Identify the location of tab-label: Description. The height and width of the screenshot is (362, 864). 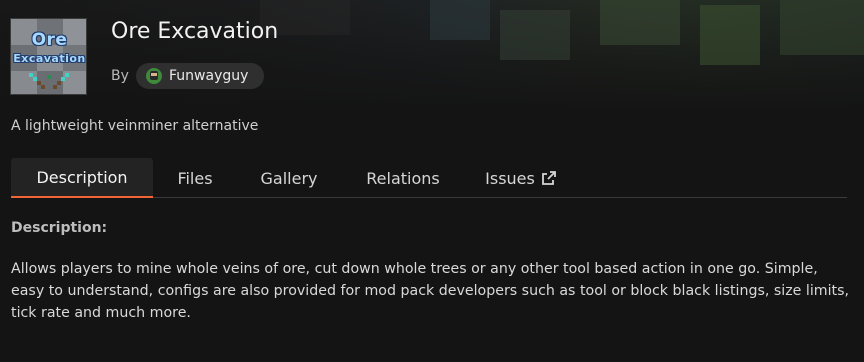
(82, 177).